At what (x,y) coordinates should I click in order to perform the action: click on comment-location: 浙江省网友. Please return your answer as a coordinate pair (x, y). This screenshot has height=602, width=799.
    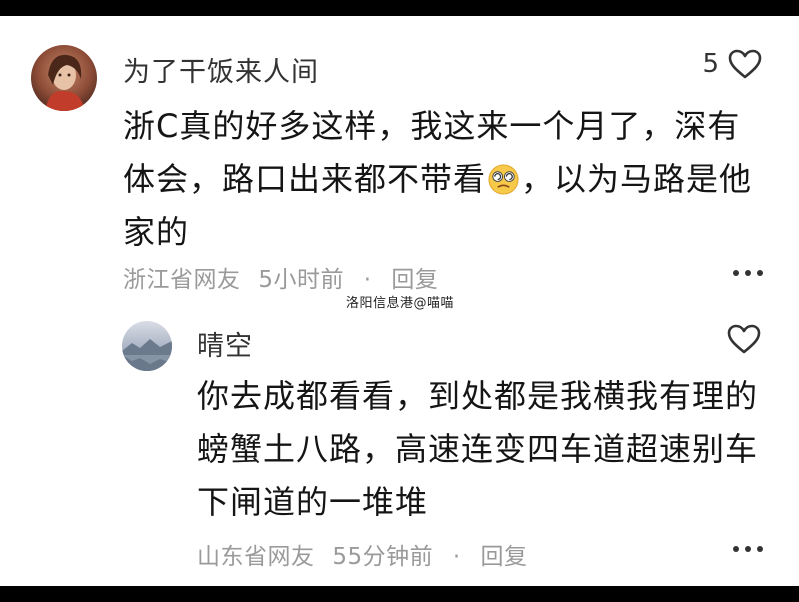
    Looking at the image, I should click on (182, 280).